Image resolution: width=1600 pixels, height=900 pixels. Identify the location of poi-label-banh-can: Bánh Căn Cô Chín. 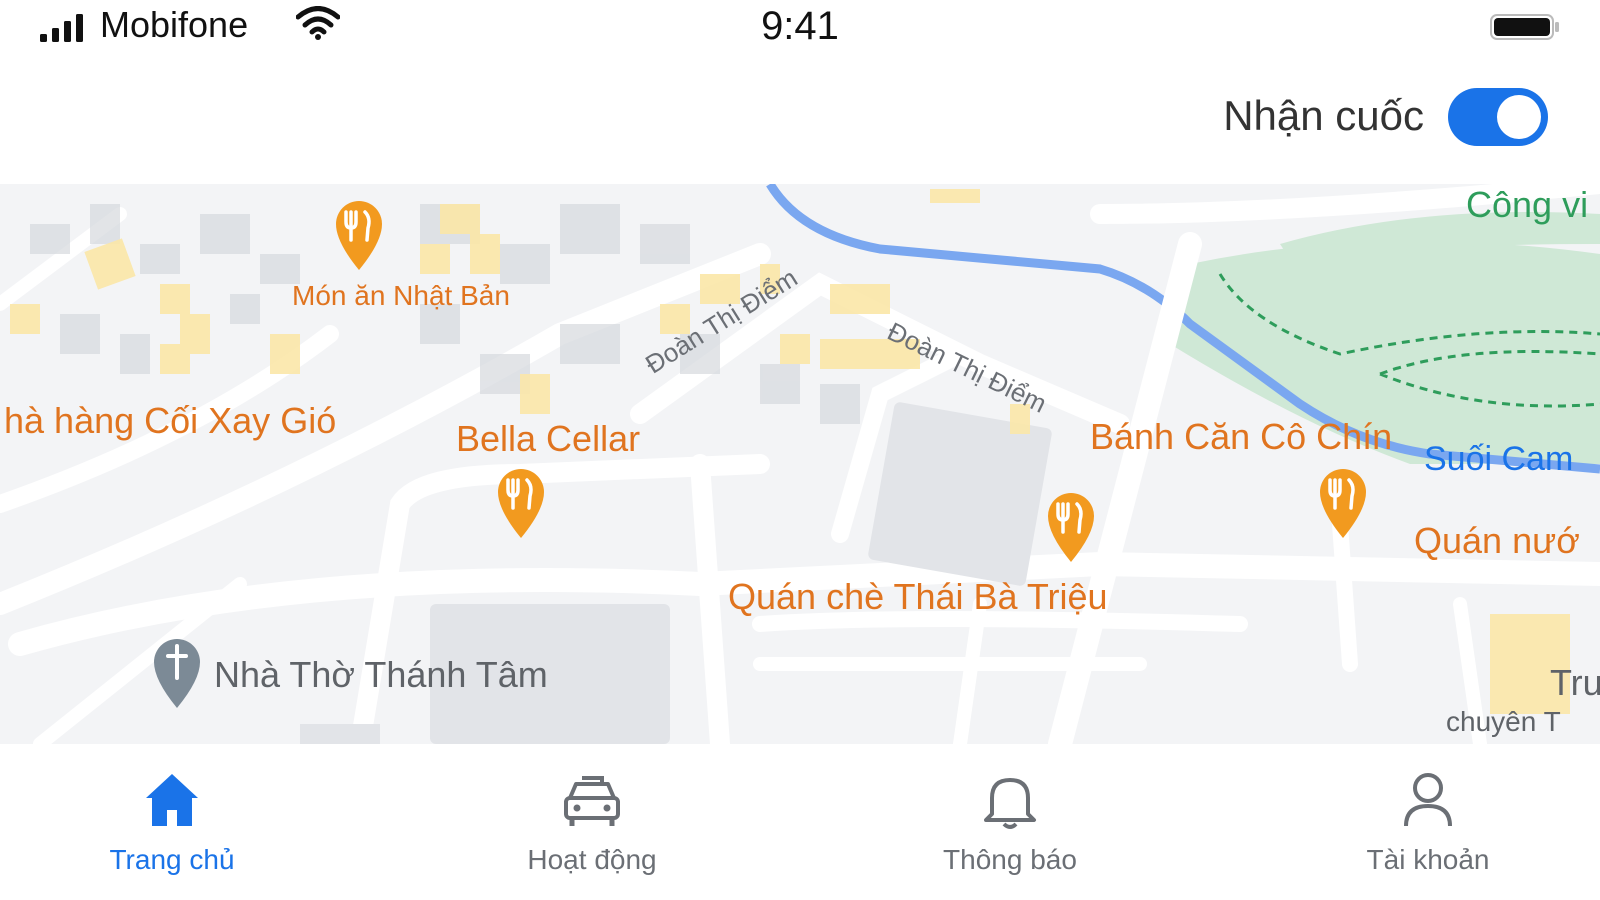
(1241, 436).